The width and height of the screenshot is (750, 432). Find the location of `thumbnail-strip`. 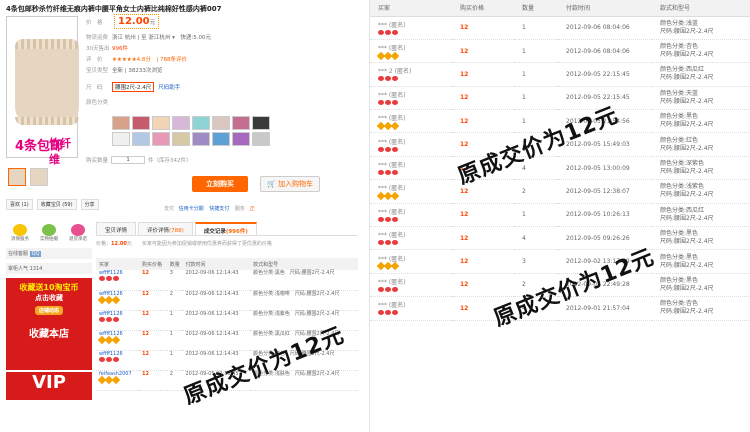

thumbnail-strip is located at coordinates (28, 177).